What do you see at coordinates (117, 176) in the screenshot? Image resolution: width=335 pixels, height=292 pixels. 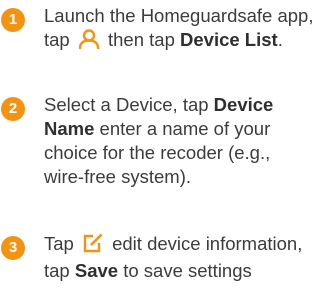 I see `step-2-line-4: wire-free system).` at bounding box center [117, 176].